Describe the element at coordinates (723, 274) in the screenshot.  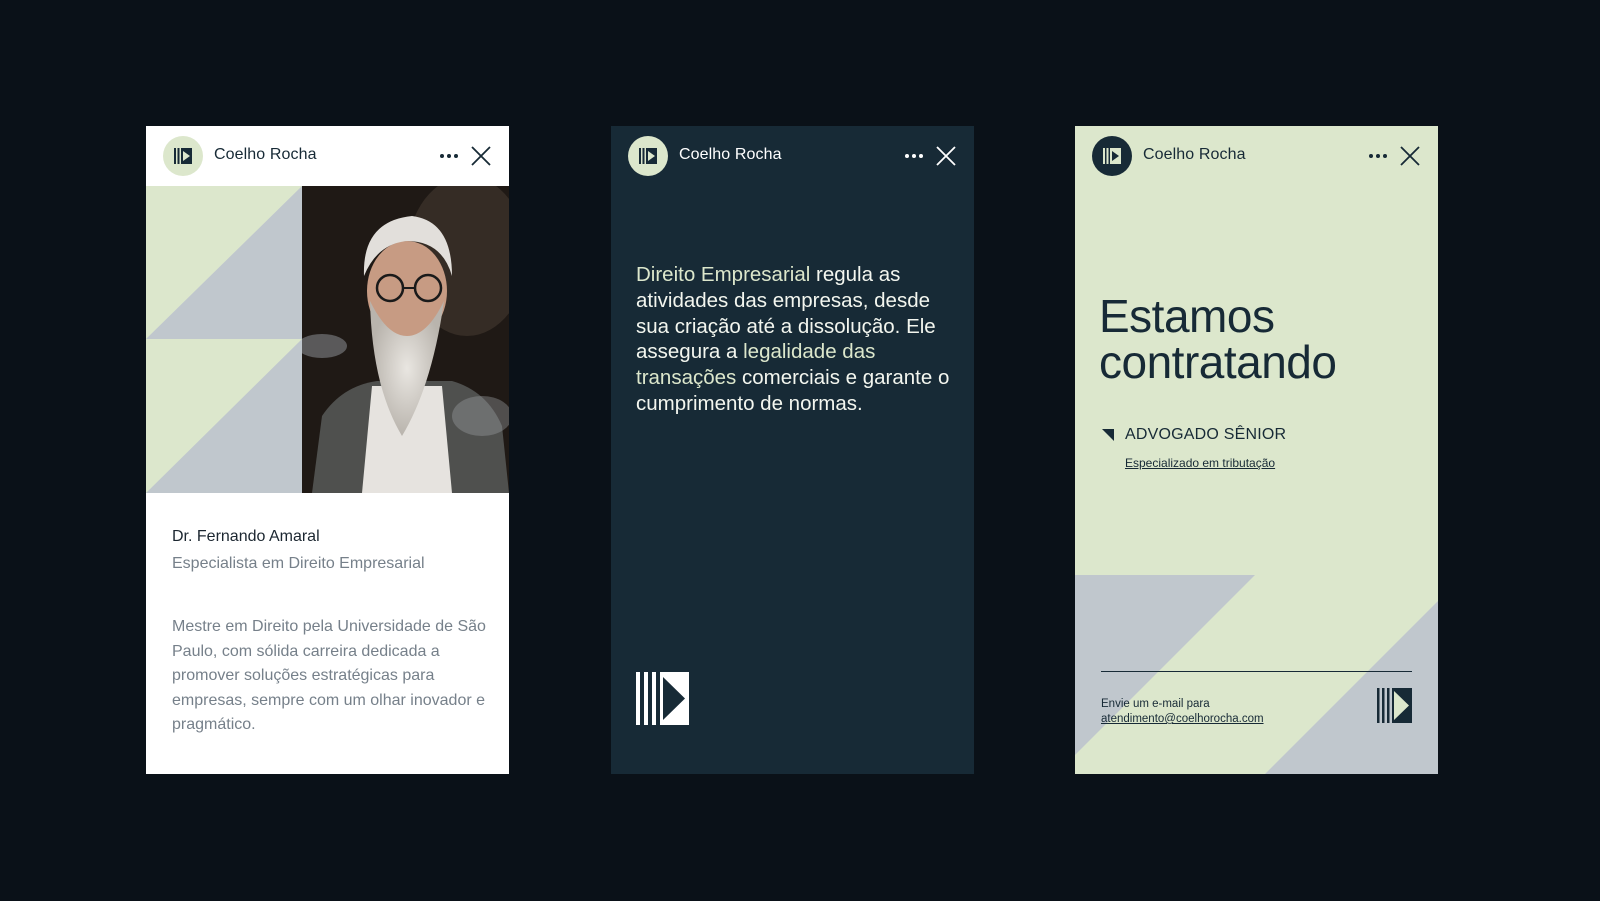
I see `highlight-text: Direito Empresarial` at that location.